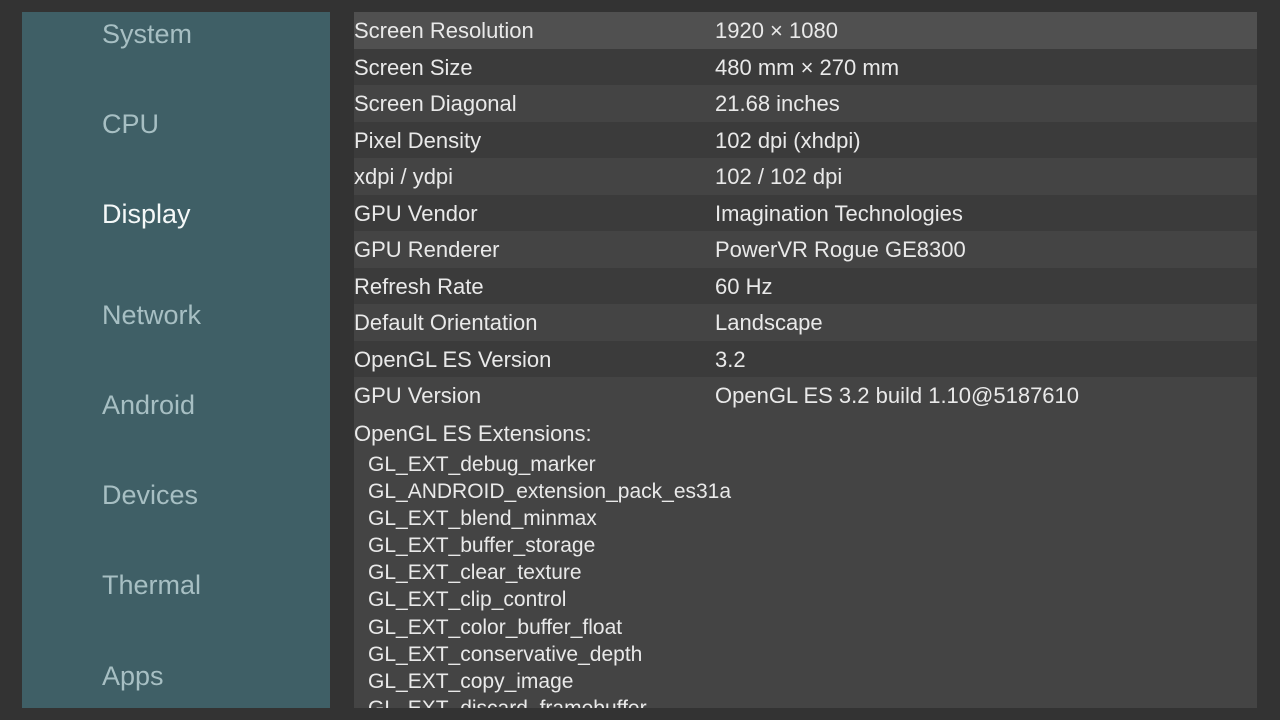 The width and height of the screenshot is (1280, 720). I want to click on extension-item: GL_EXT_blend_minmax, so click(482, 519).